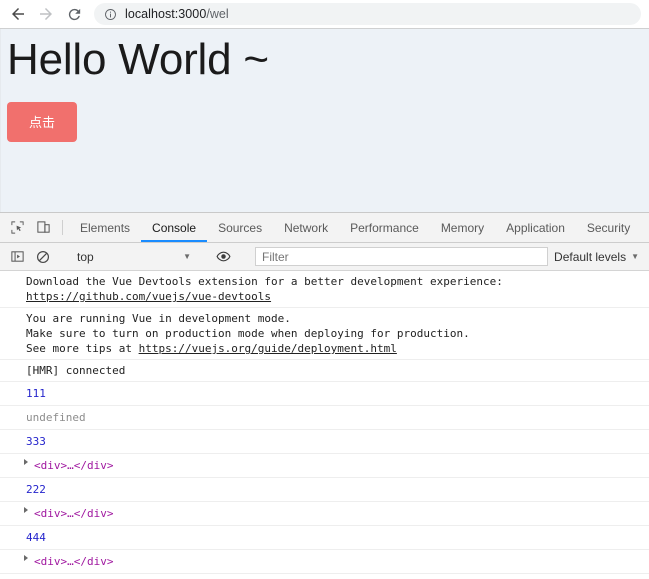 The width and height of the screenshot is (649, 579). I want to click on site-info-icon, so click(110, 14).